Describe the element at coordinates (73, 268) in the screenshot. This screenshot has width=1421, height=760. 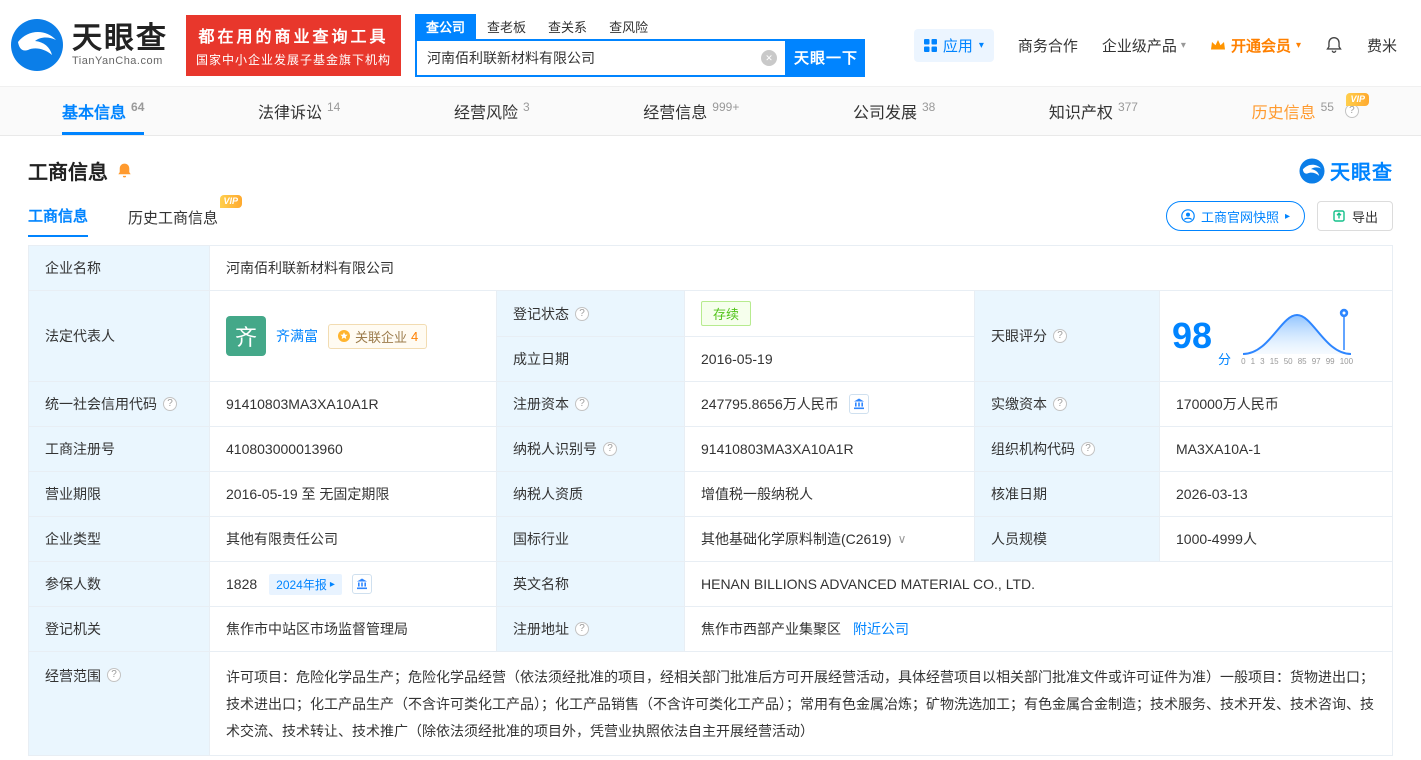
I see `label-text: 企业名称` at that location.